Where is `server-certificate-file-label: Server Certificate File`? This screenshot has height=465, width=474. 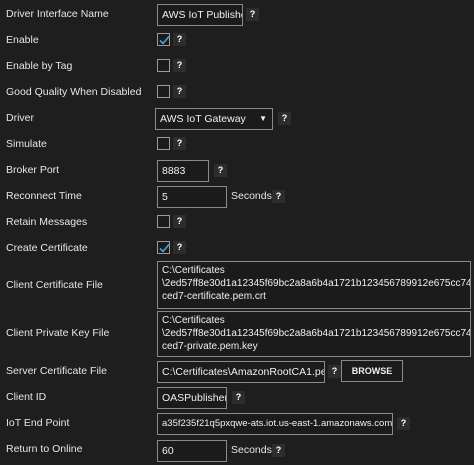
server-certificate-file-label: Server Certificate File is located at coordinates (56, 371).